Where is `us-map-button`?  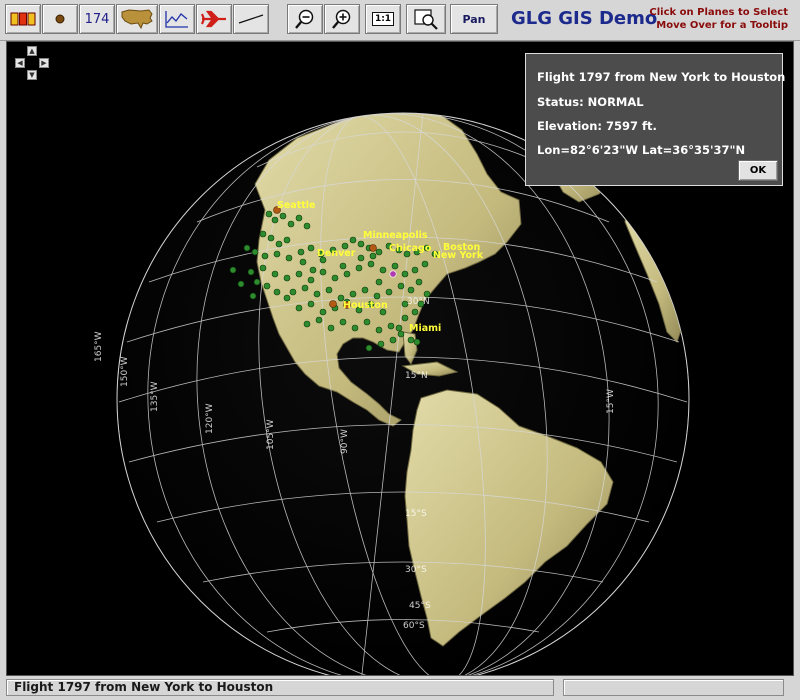
us-map-button is located at coordinates (137, 19).